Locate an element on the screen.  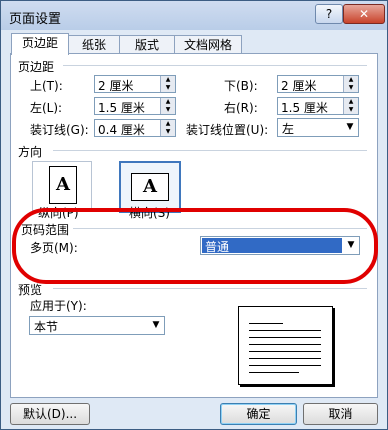
margins-divider is located at coordinates (215, 65).